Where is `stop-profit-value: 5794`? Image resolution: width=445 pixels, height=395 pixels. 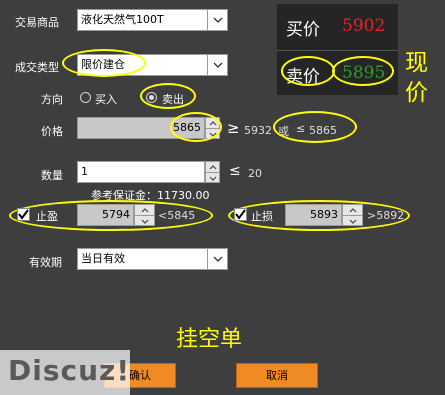
stop-profit-value: 5794 is located at coordinates (116, 214).